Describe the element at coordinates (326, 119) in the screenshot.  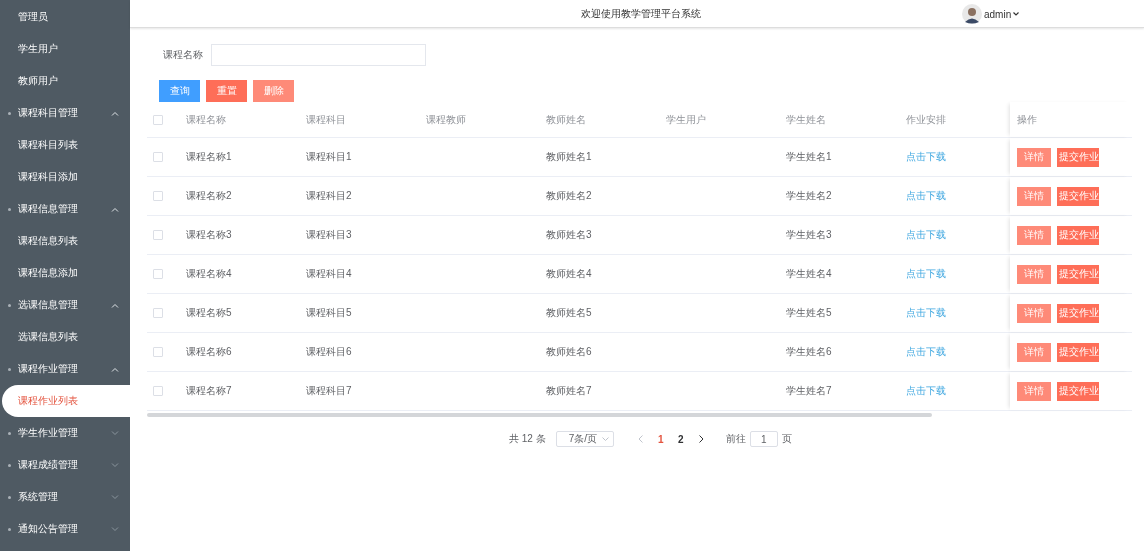
I see `column-header: 课程科目` at that location.